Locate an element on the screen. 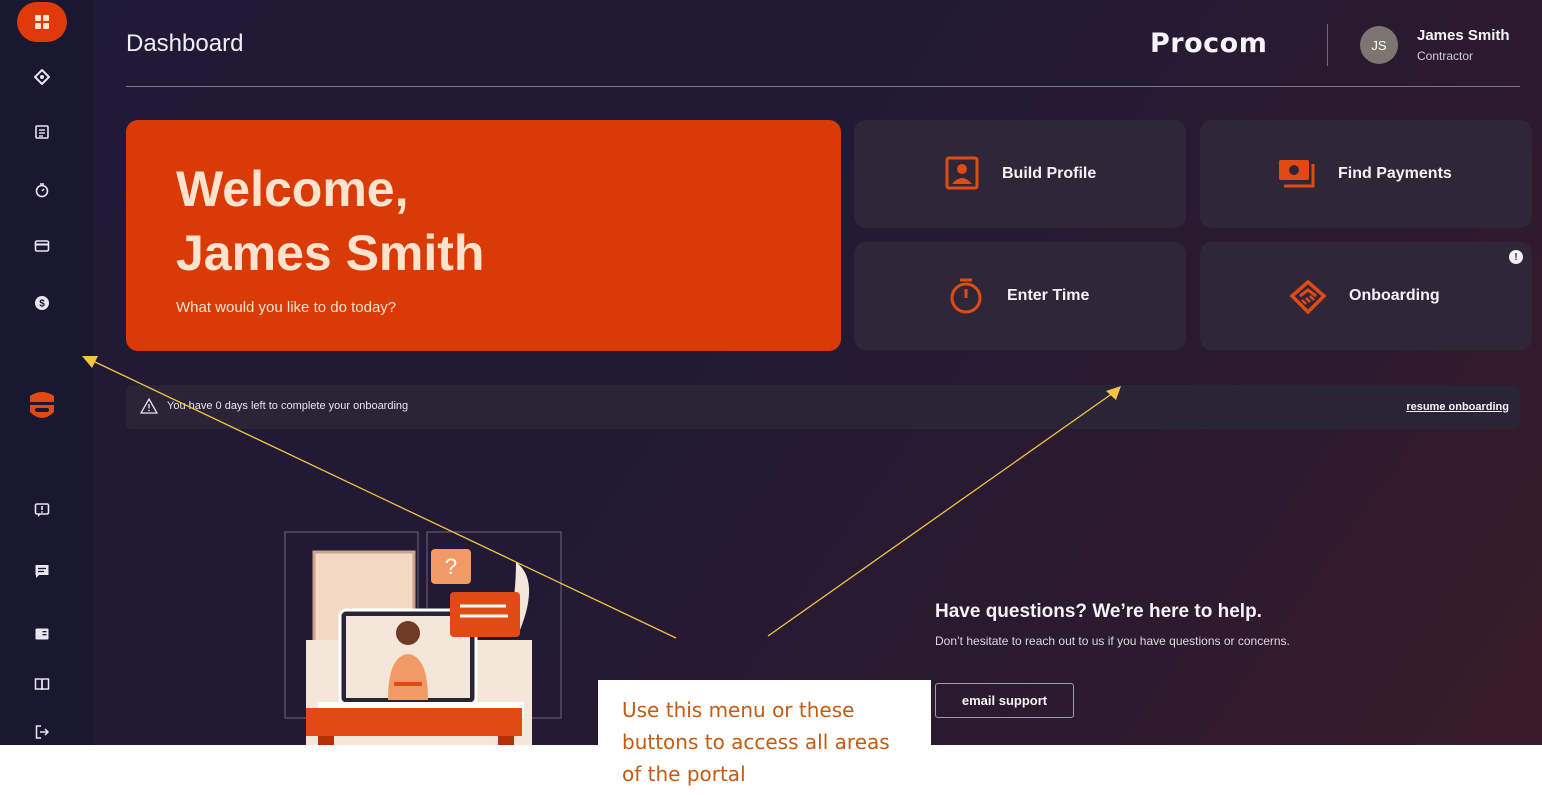 This screenshot has width=1542, height=795. onboarding-alert-badge: ! is located at coordinates (1516, 257).